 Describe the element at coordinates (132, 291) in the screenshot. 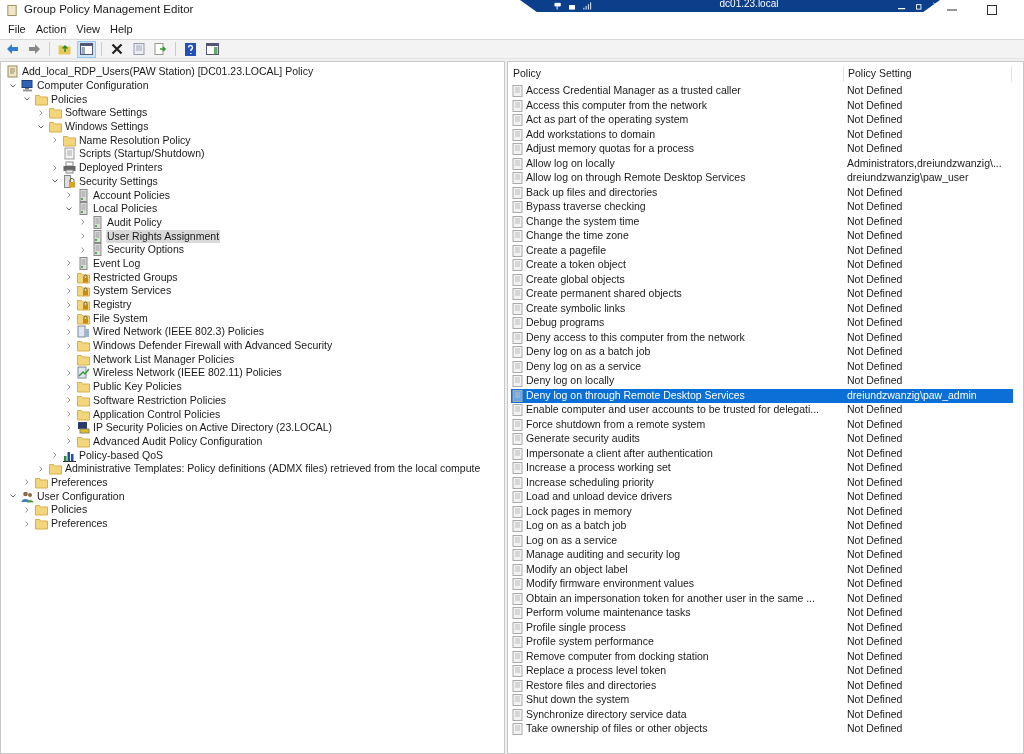

I see `tree-item: System Services` at that location.